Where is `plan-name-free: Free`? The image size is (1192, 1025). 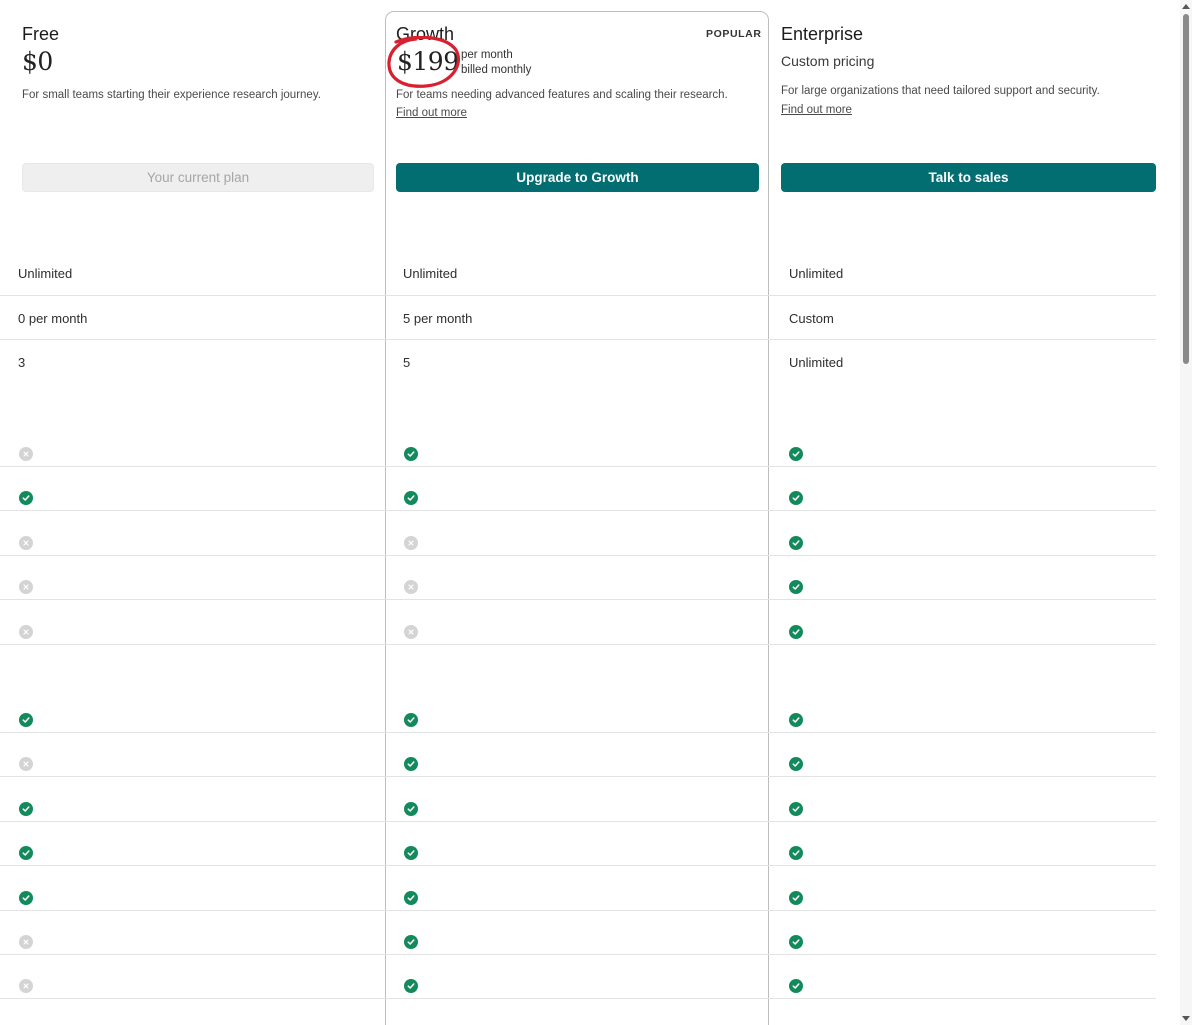 plan-name-free: Free is located at coordinates (41, 34).